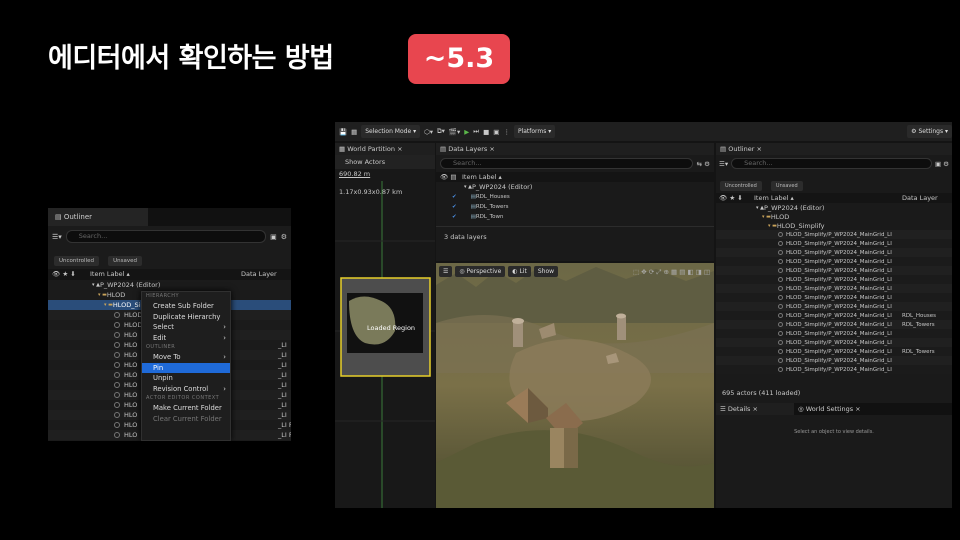 The width and height of the screenshot is (960, 540). Describe the element at coordinates (496, 132) in the screenshot. I see `eject-icon: ▣` at that location.